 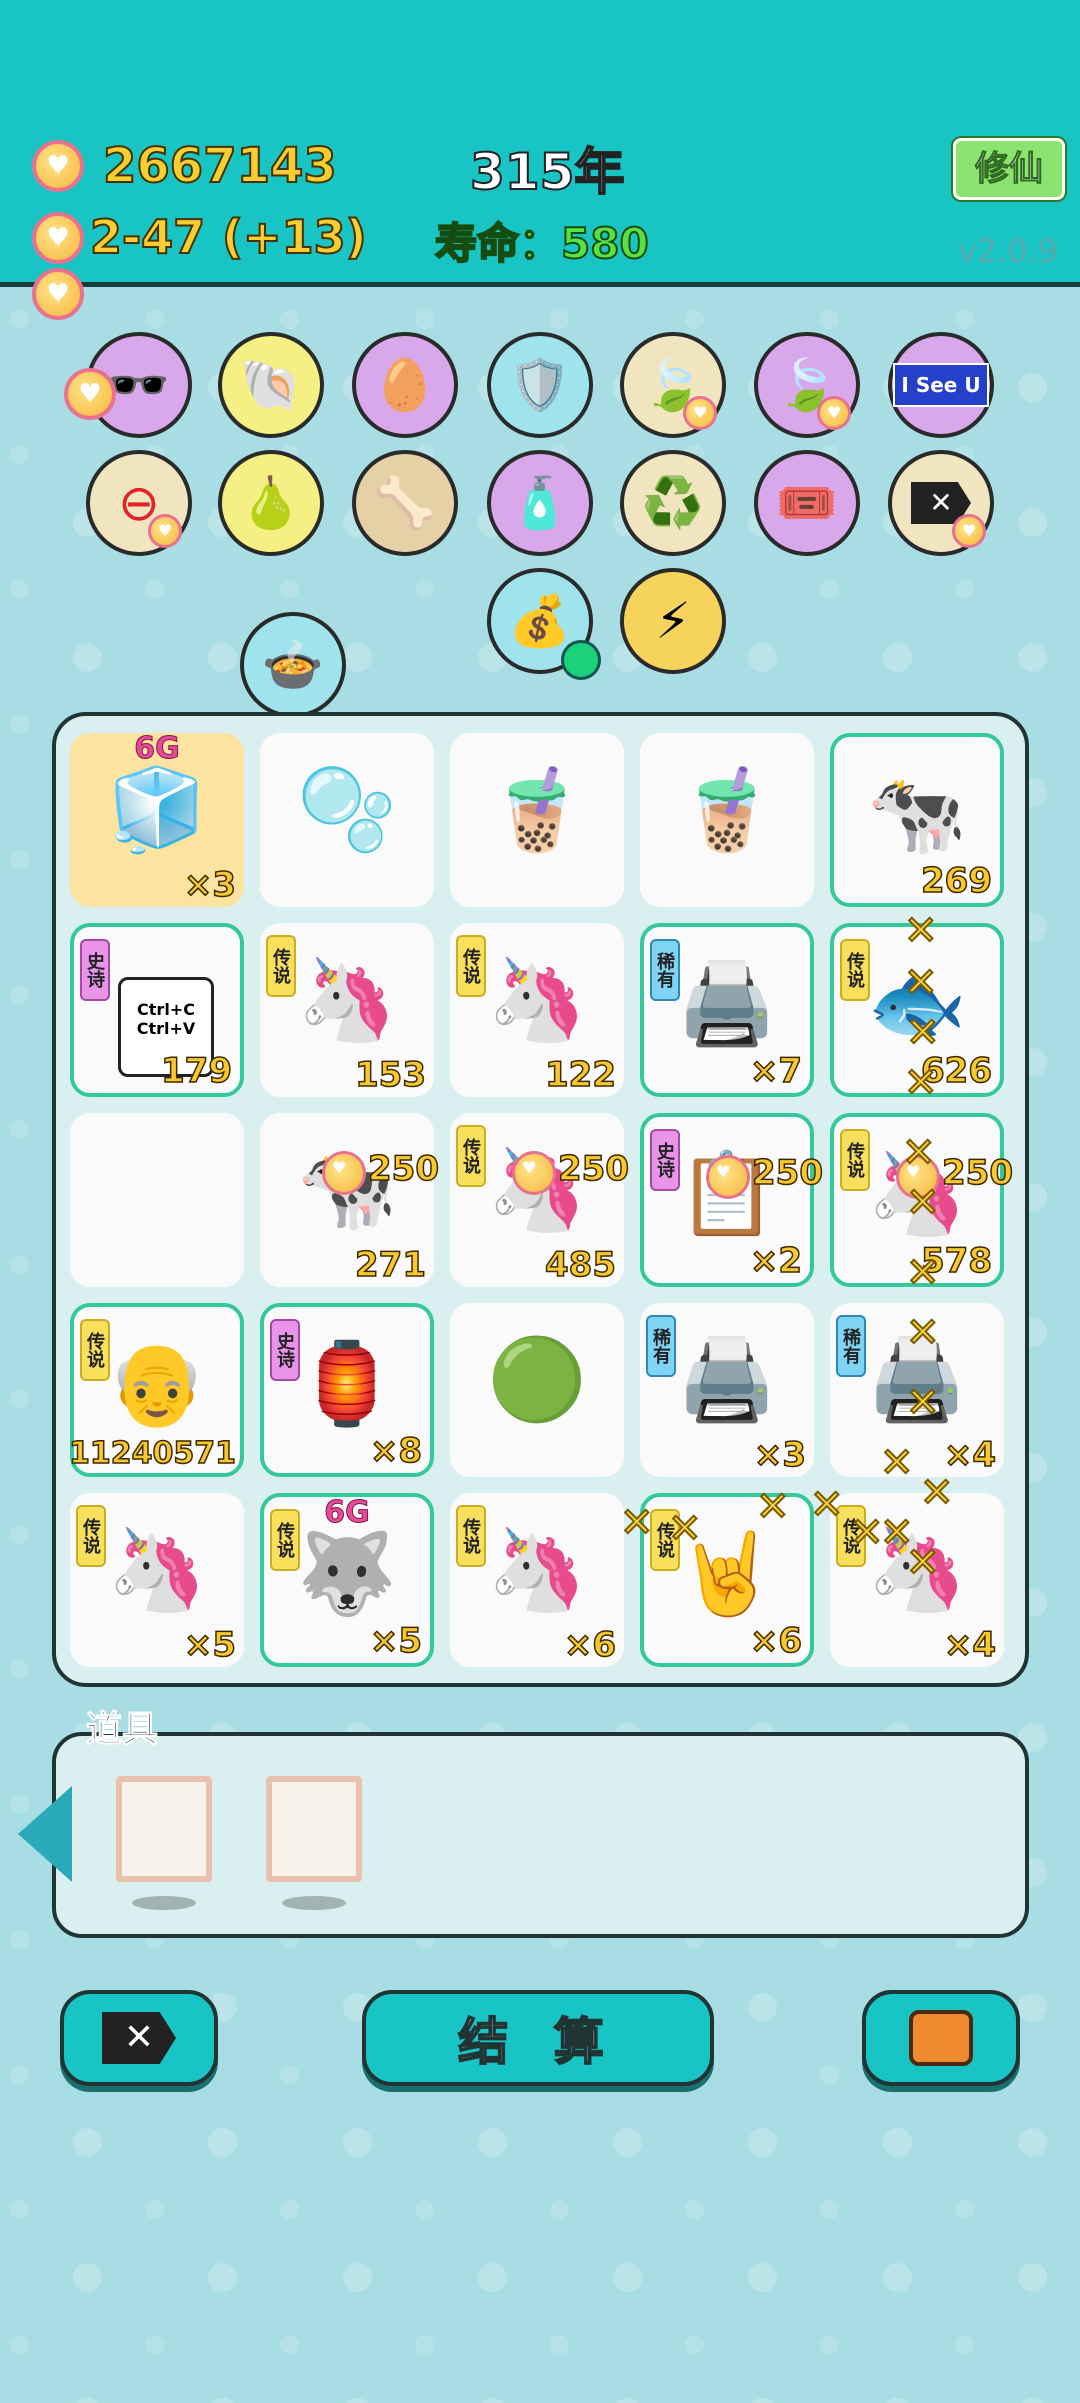 What do you see at coordinates (405, 385) in the screenshot?
I see `egg-item: 🥚` at bounding box center [405, 385].